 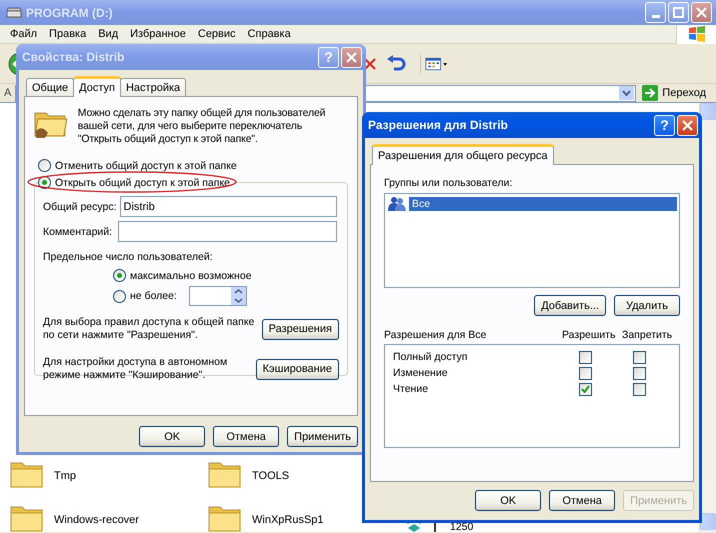 What do you see at coordinates (647, 305) in the screenshot?
I see `list-button: Удалить` at bounding box center [647, 305].